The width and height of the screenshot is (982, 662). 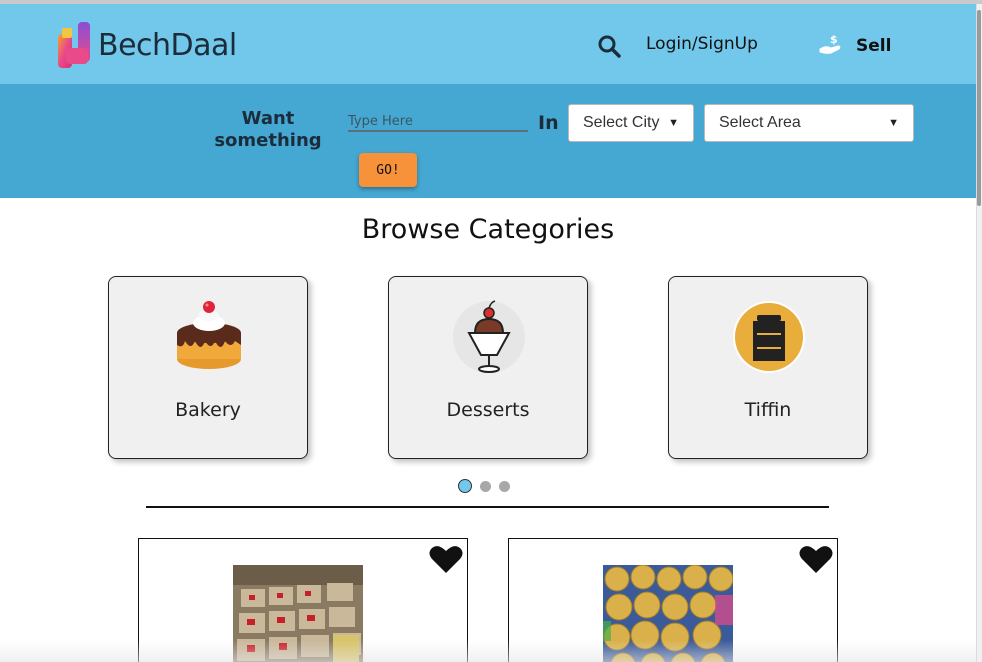 I want to click on logo-icon, so click(x=75, y=45).